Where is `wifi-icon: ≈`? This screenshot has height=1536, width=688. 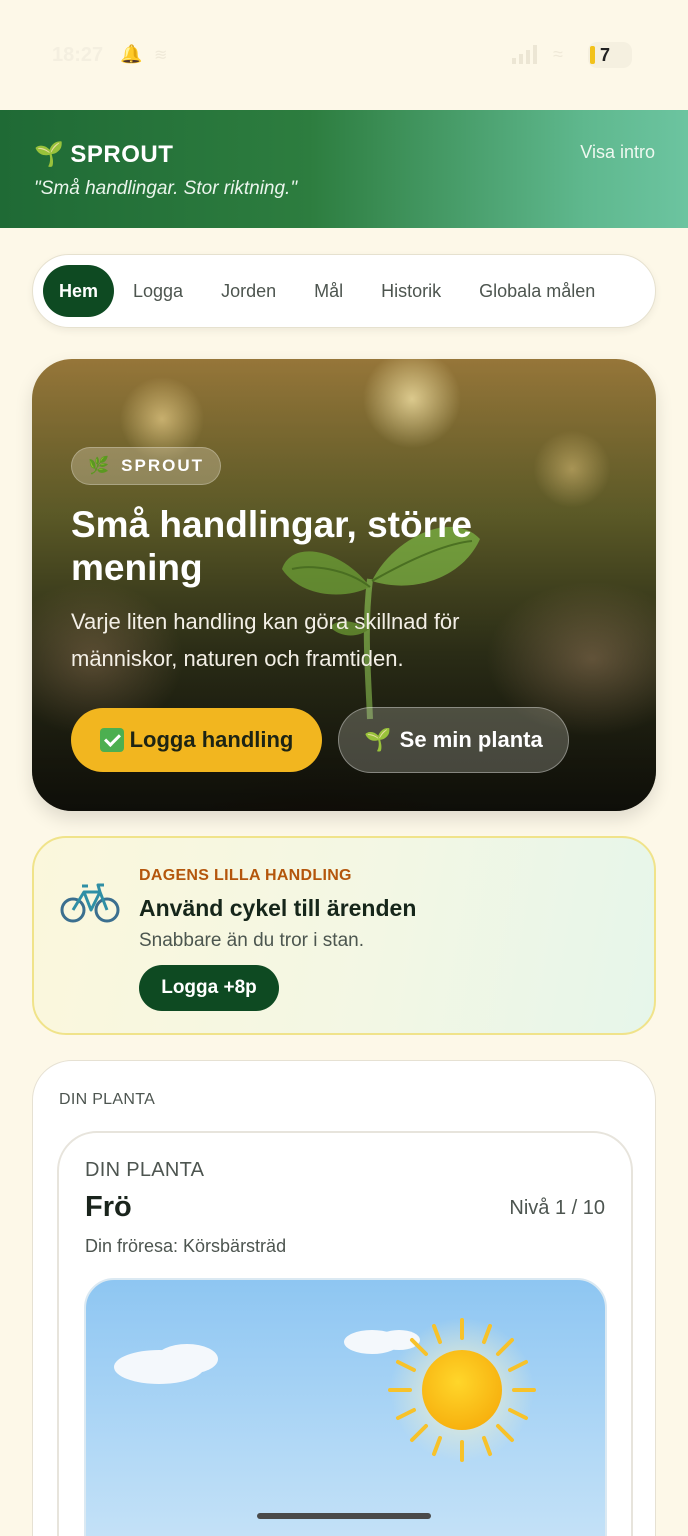 wifi-icon: ≈ is located at coordinates (558, 54).